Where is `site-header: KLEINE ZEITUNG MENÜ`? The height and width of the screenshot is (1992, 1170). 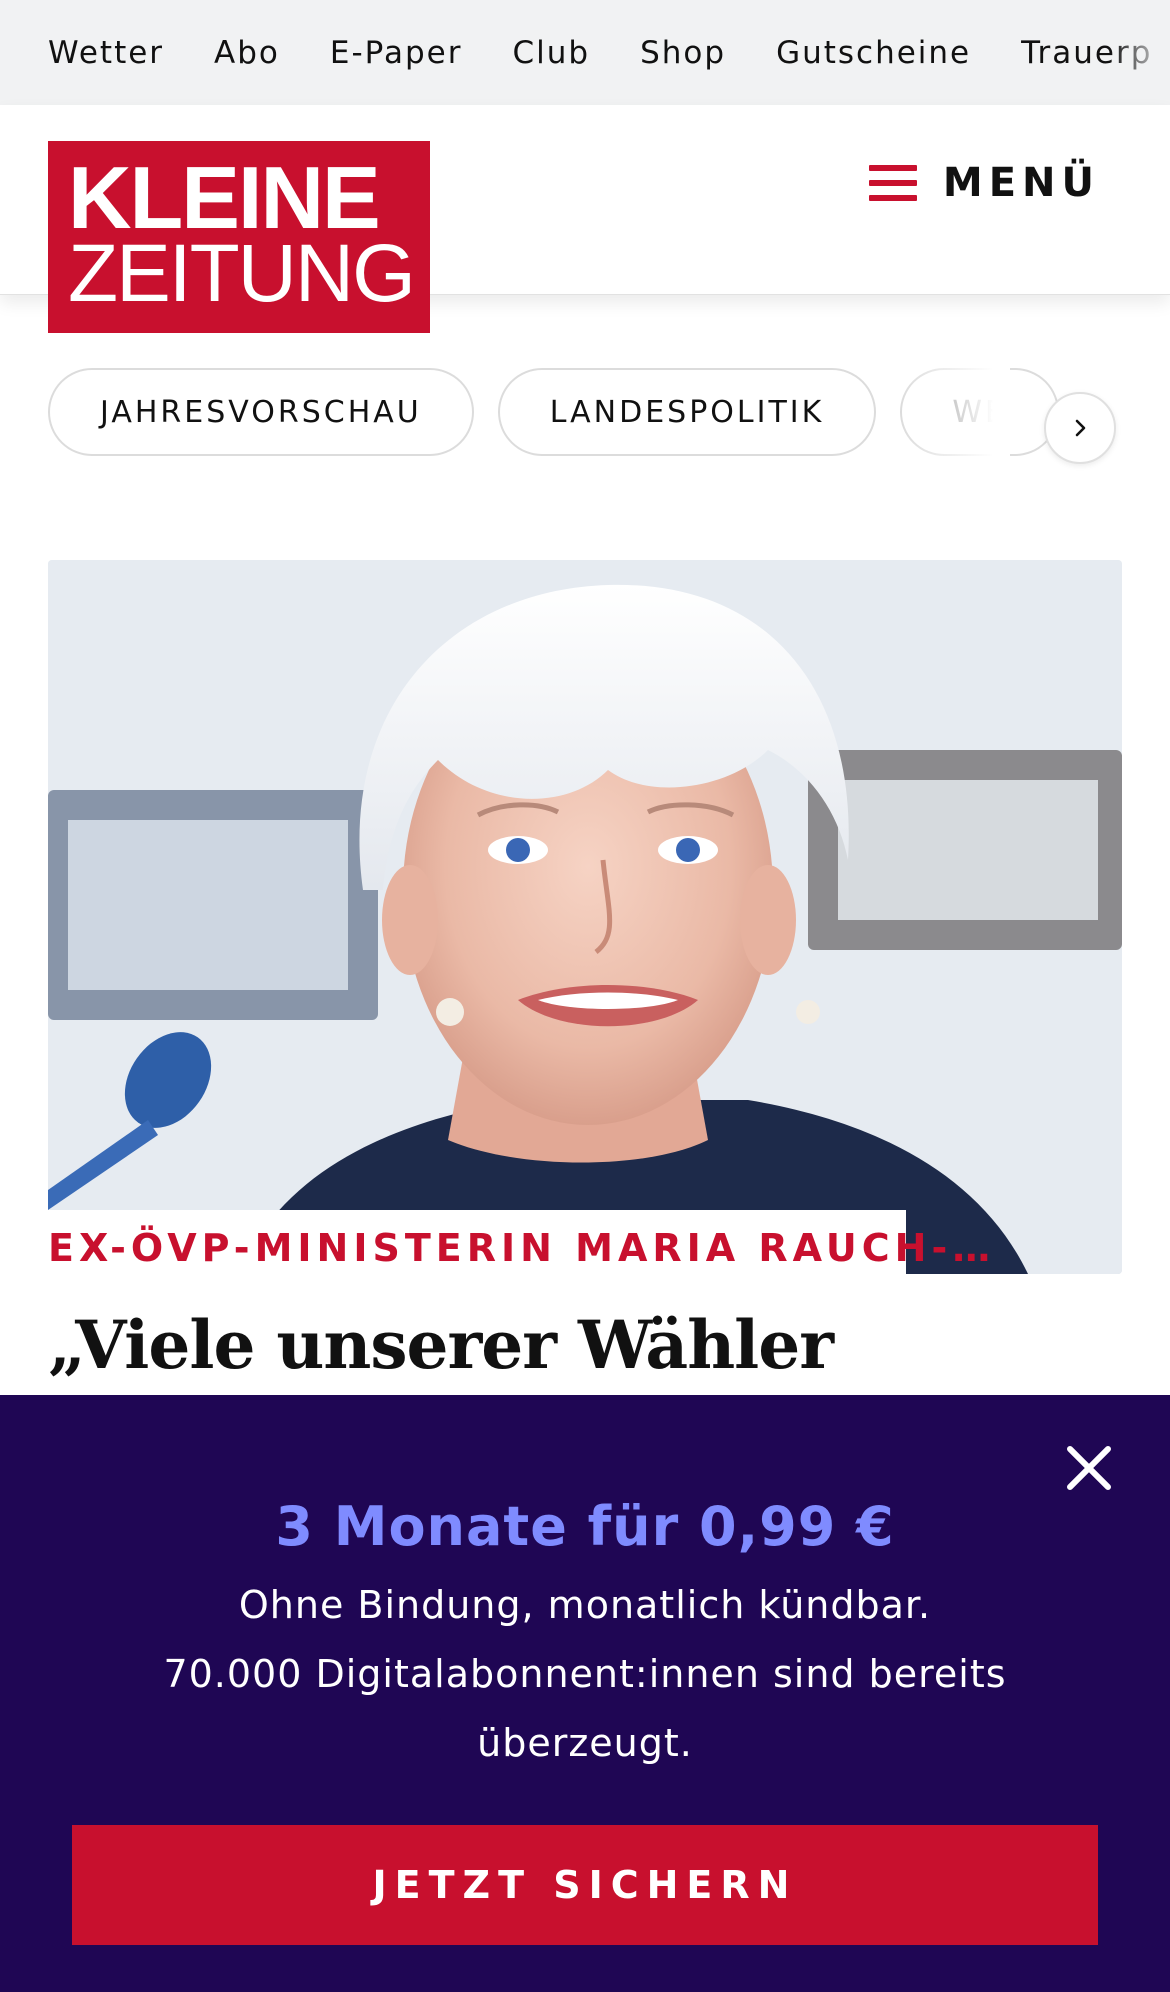
site-header: KLEINE ZEITUNG MENÜ is located at coordinates (585, 219).